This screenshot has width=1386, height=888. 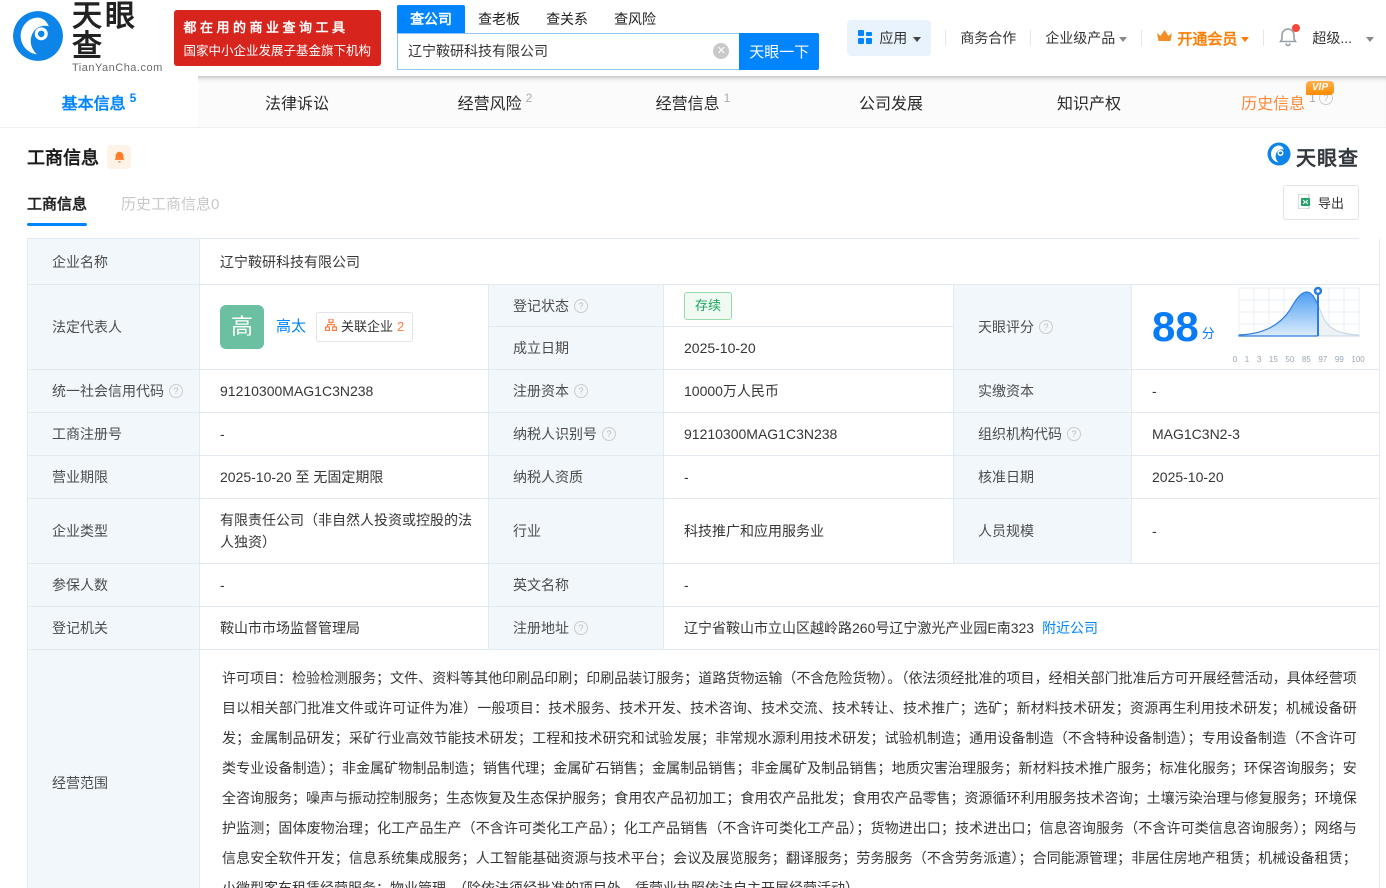 I want to click on field-value-registration-authority: 鞍山市市场监督管理局, so click(x=344, y=628).